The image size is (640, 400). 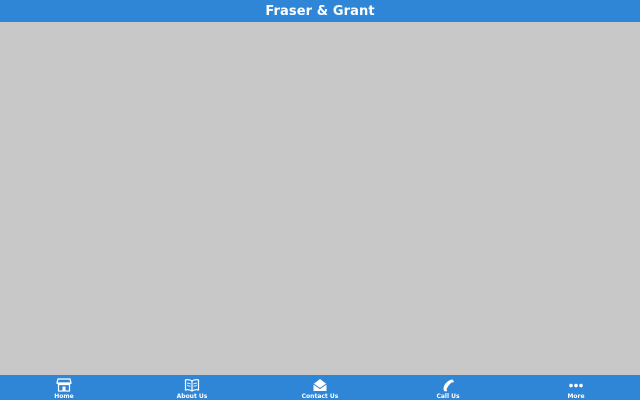 I want to click on title-bar: Fraser & Grant, so click(x=320, y=11).